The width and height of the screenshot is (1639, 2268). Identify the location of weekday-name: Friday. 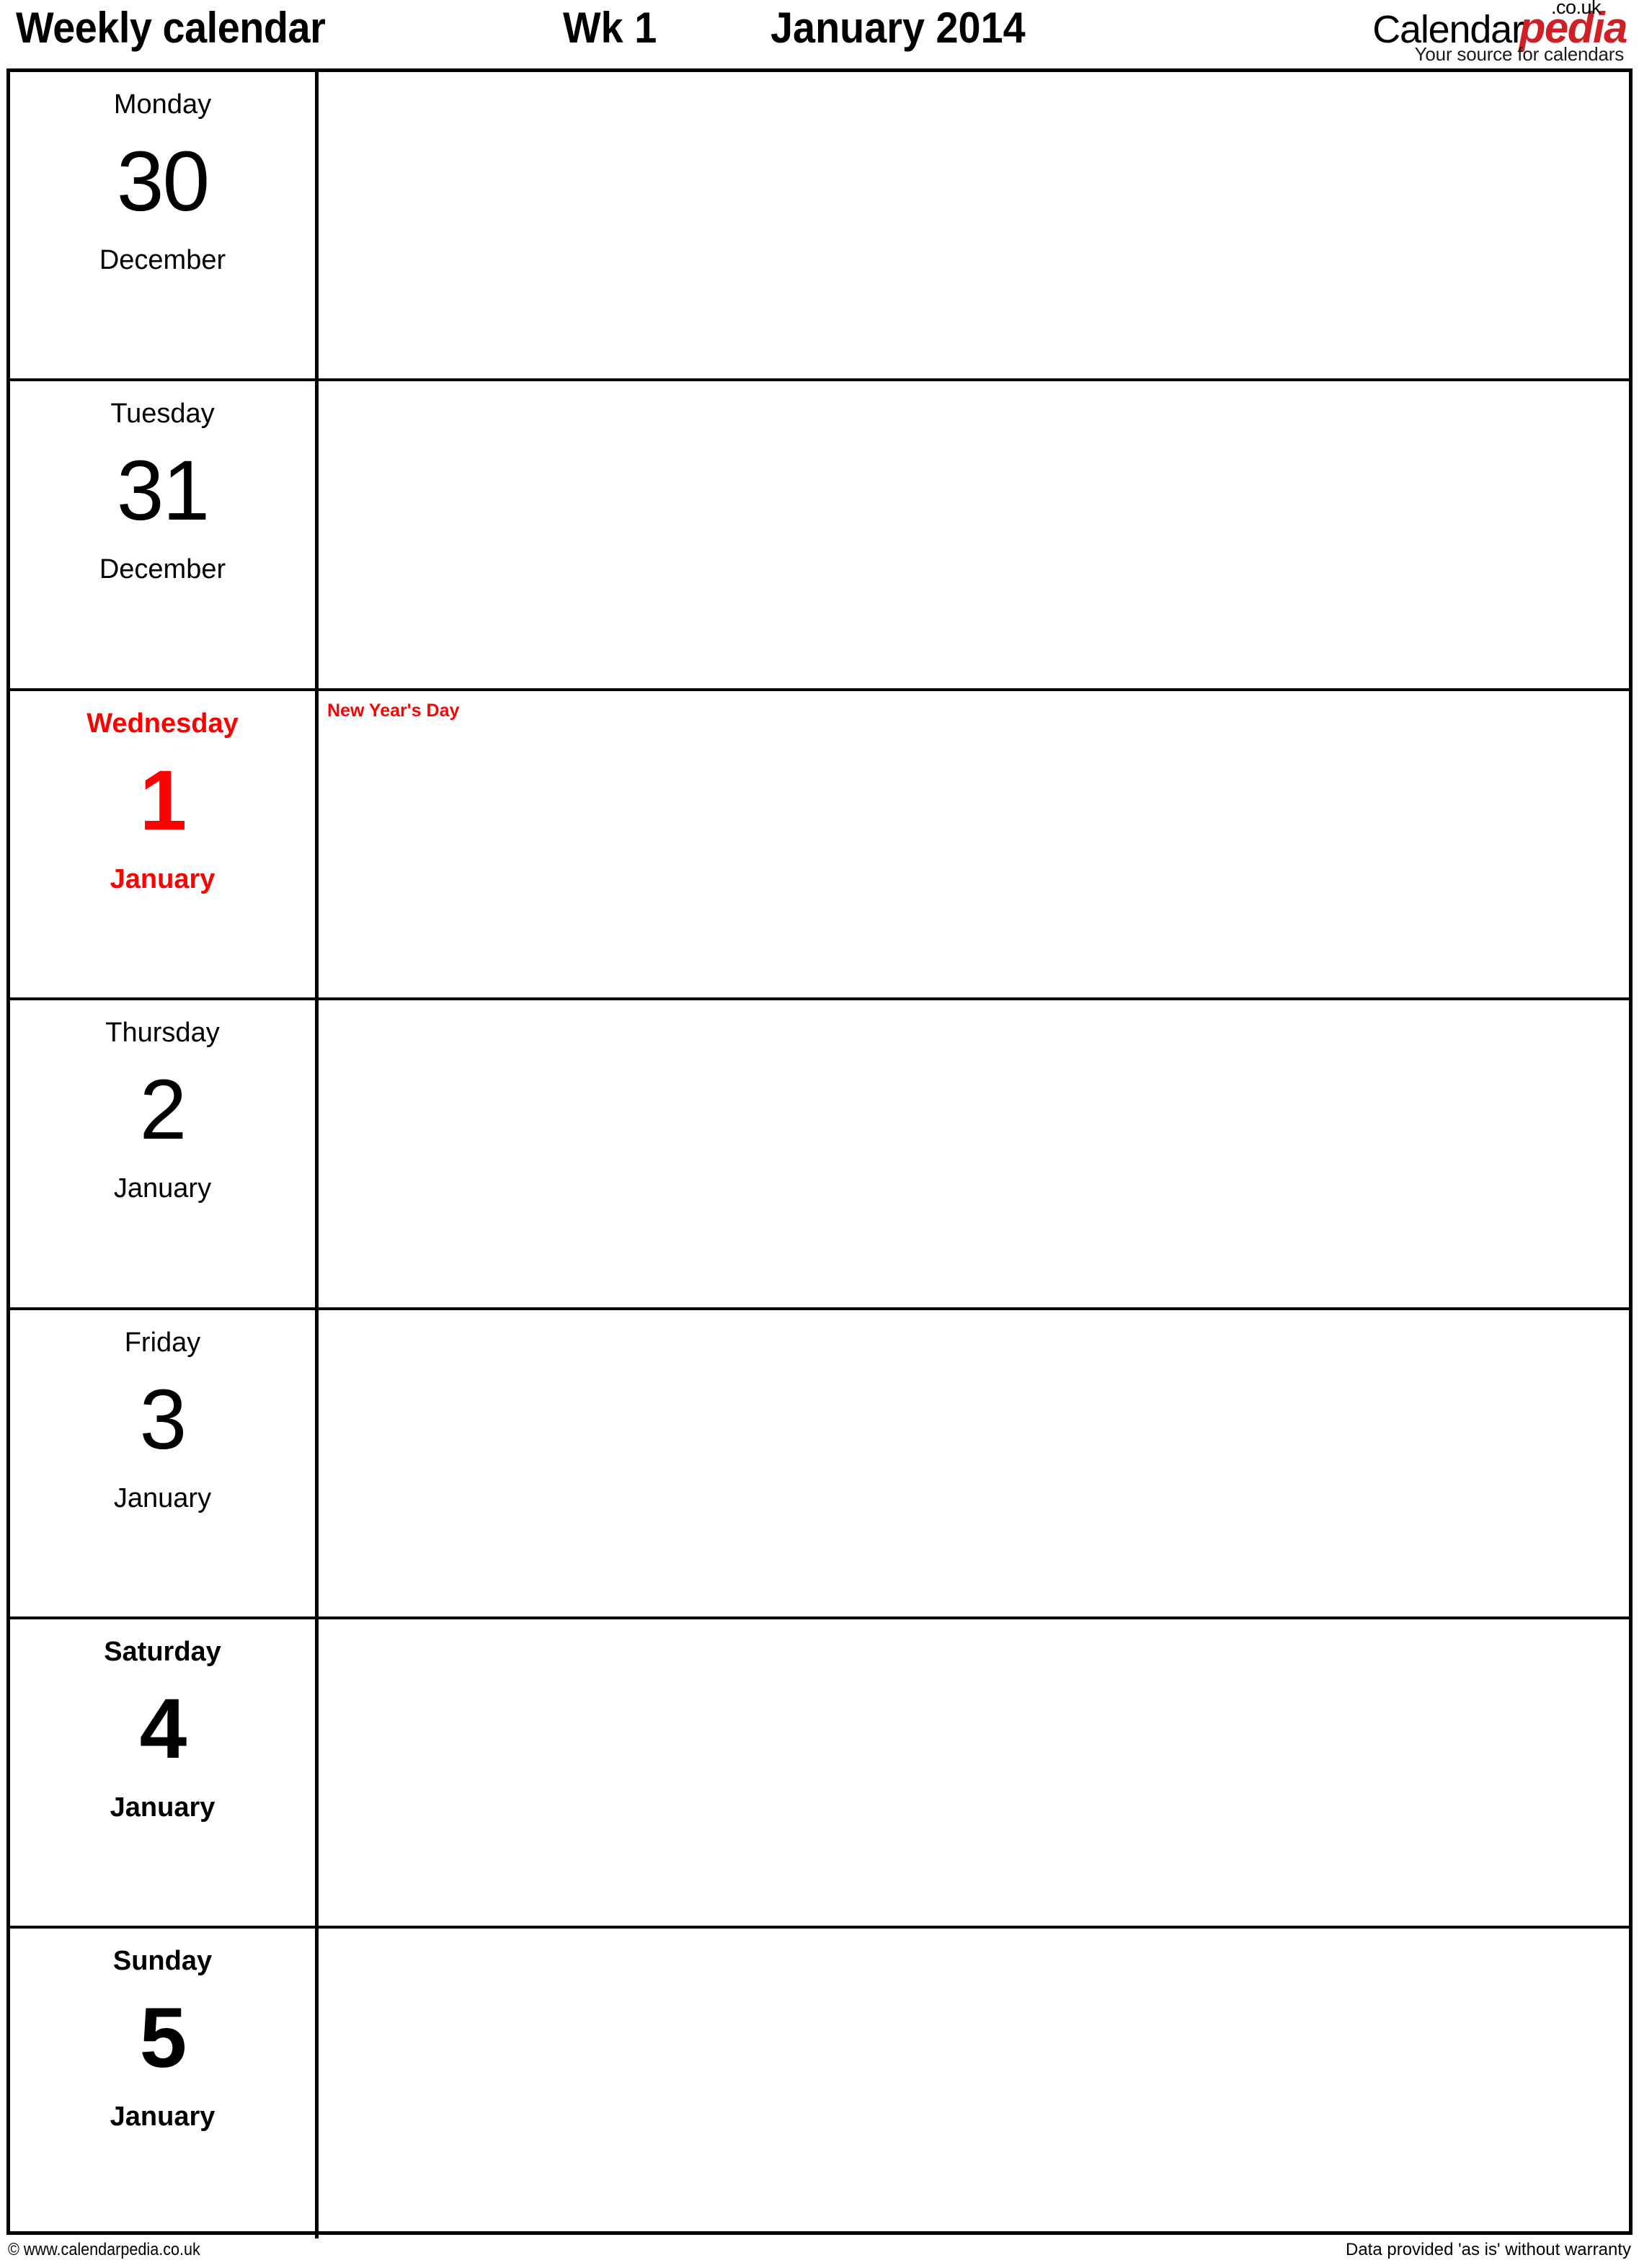
(162, 1343).